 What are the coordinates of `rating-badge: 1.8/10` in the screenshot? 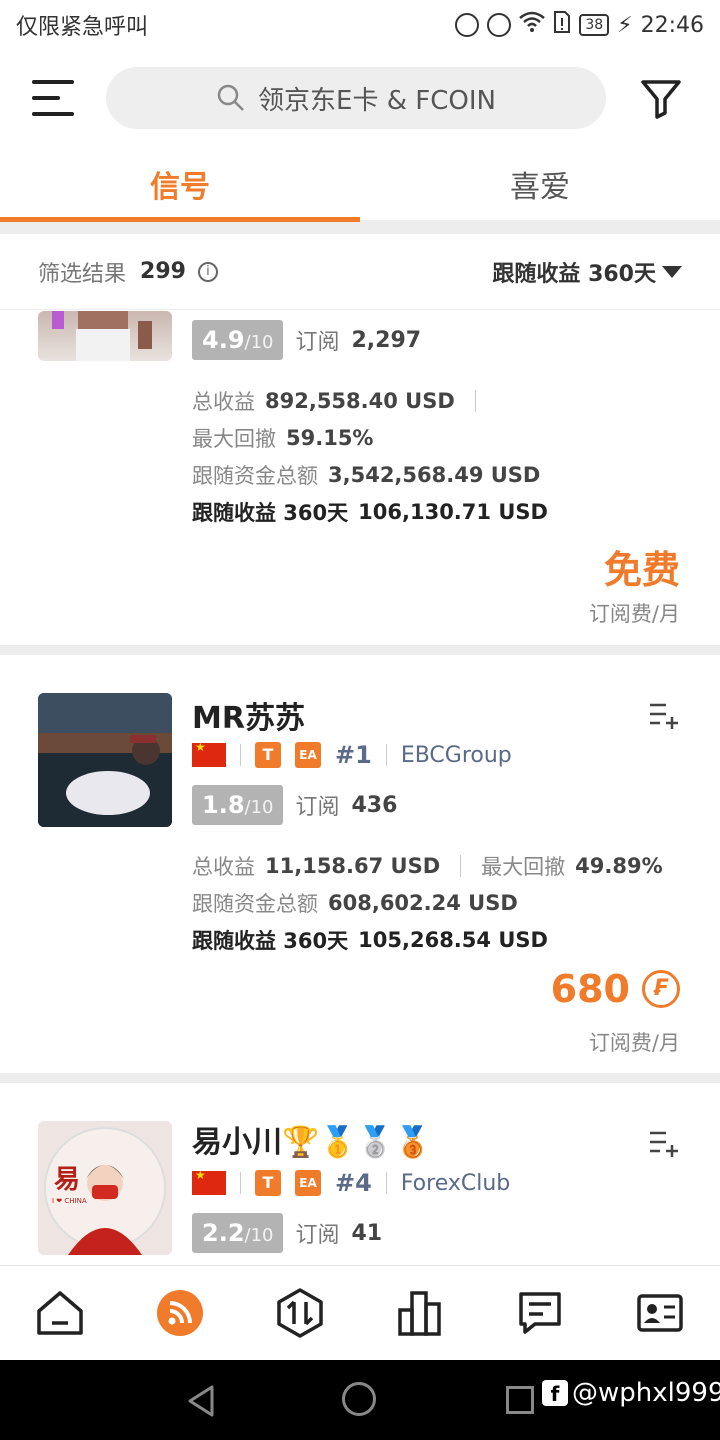 It's located at (238, 805).